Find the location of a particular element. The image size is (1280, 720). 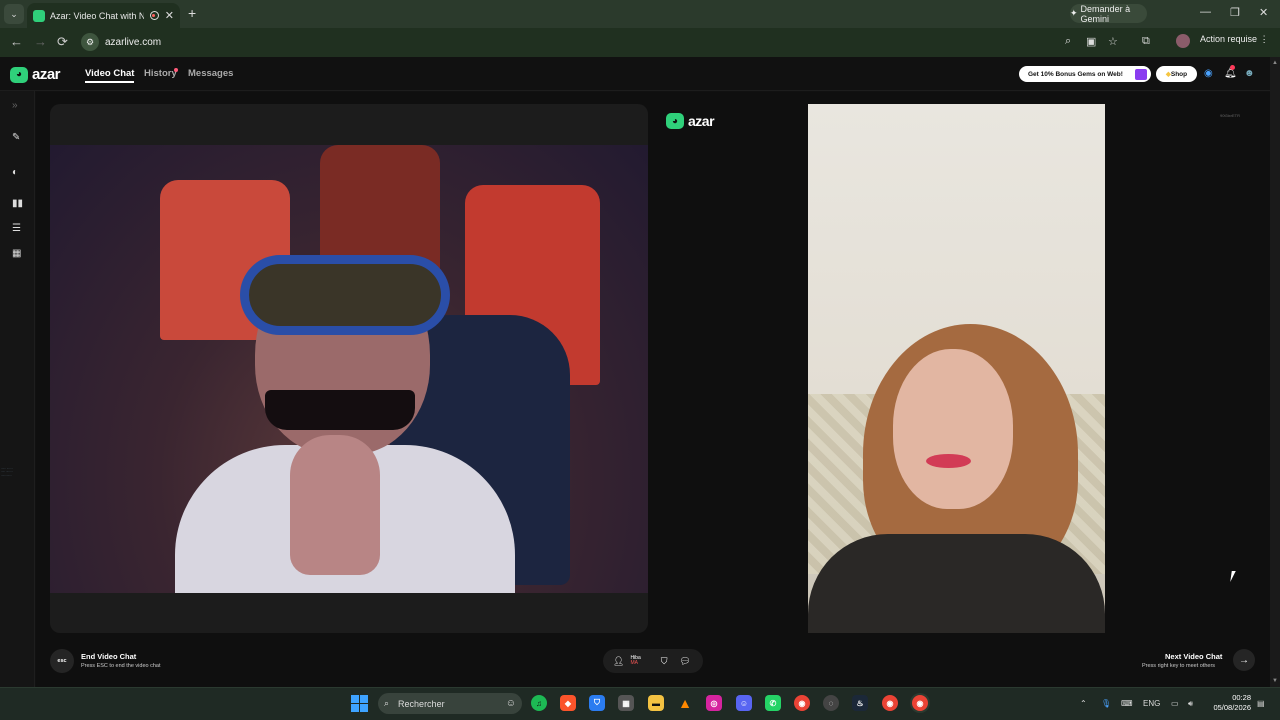

scroll-up-arrow-icon: ▲ is located at coordinates (1275, 63).